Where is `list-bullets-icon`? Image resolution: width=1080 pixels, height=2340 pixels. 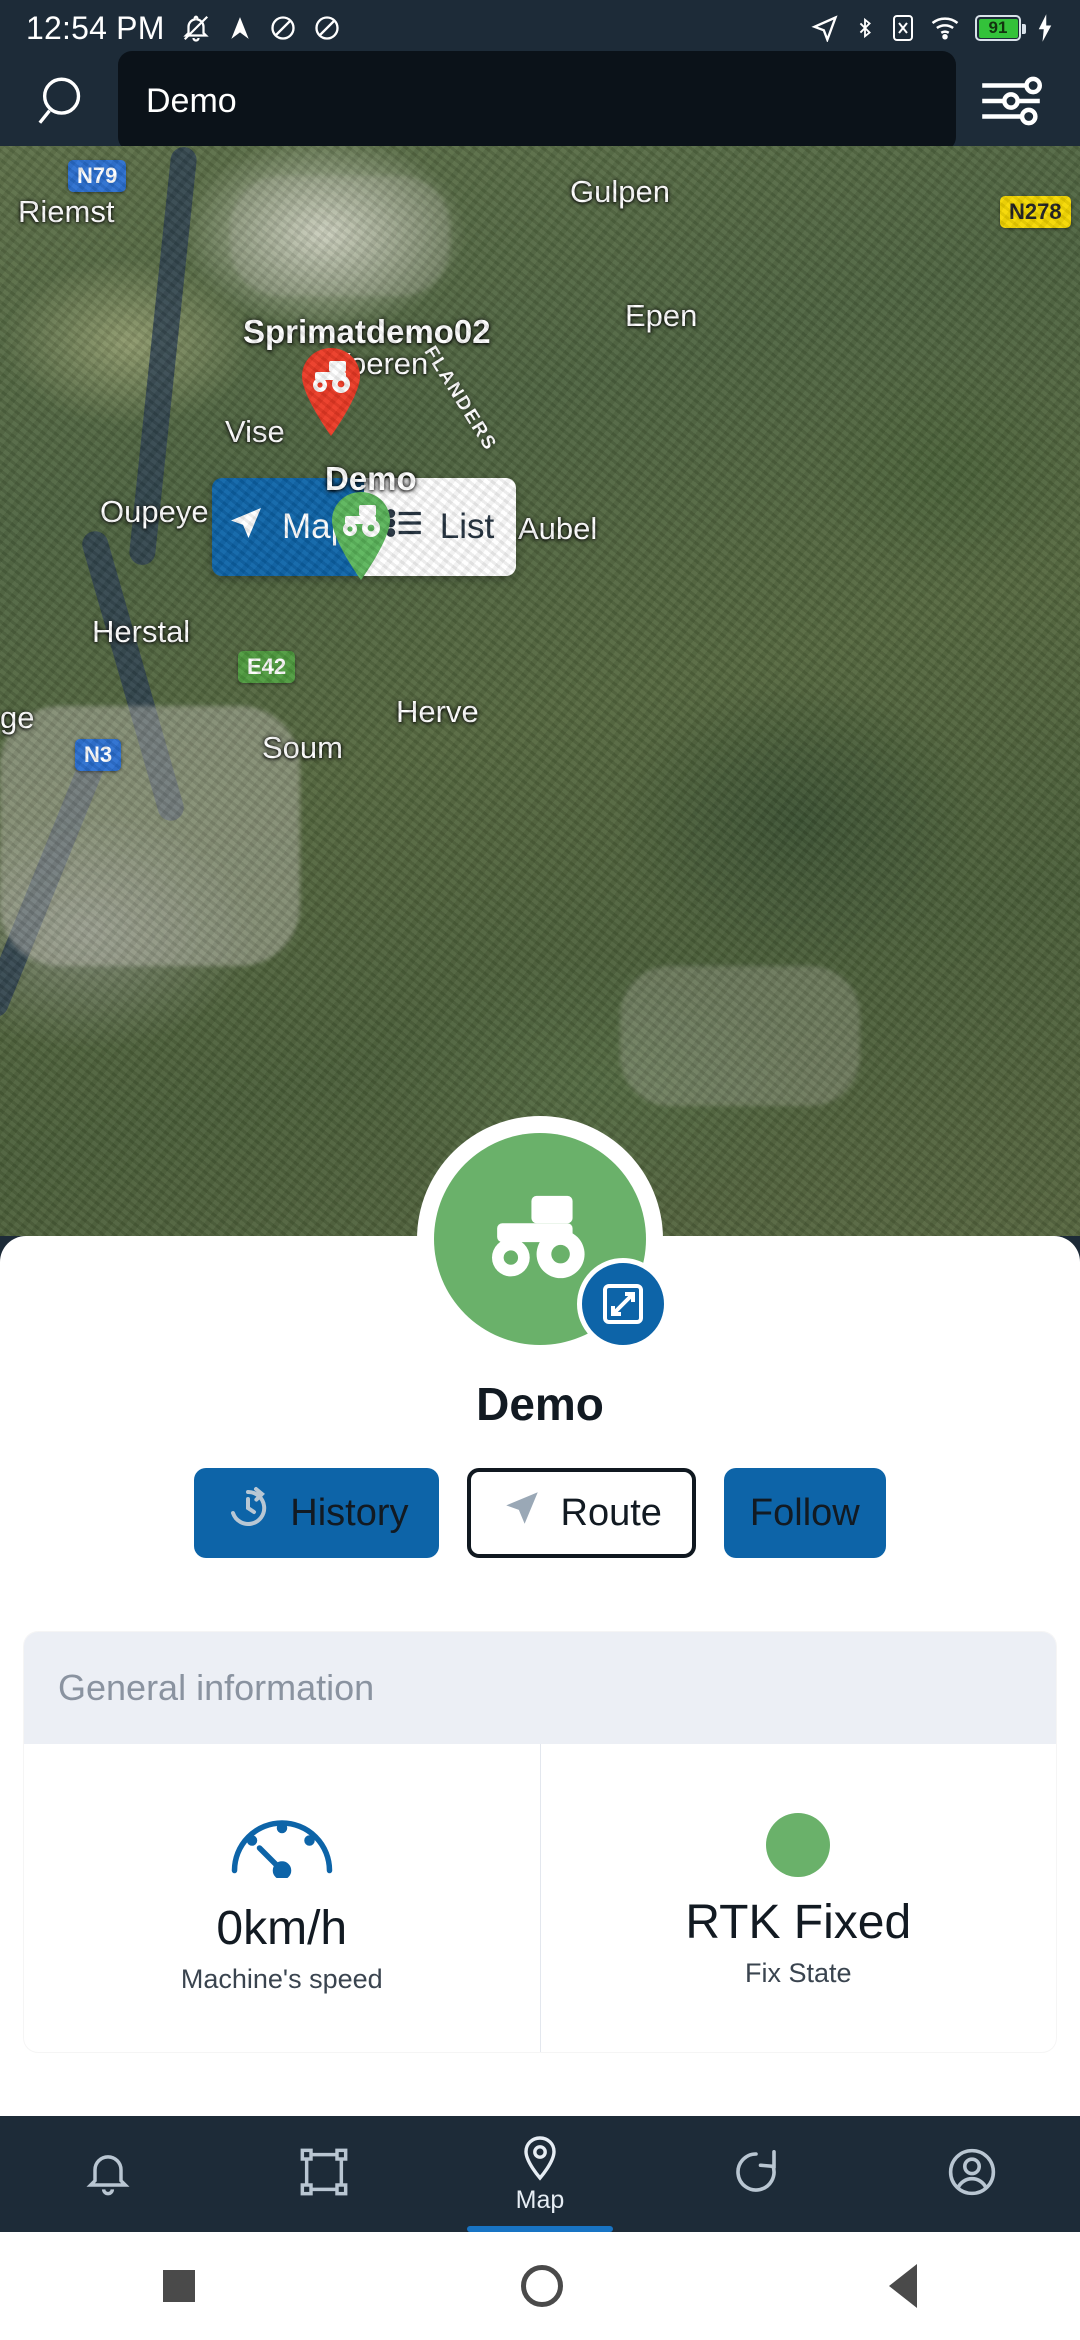
list-bullets-icon is located at coordinates (405, 527).